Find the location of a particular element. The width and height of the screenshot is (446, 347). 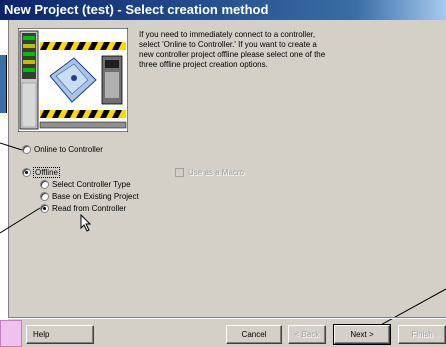

annotation-line-online is located at coordinates (11, 146).